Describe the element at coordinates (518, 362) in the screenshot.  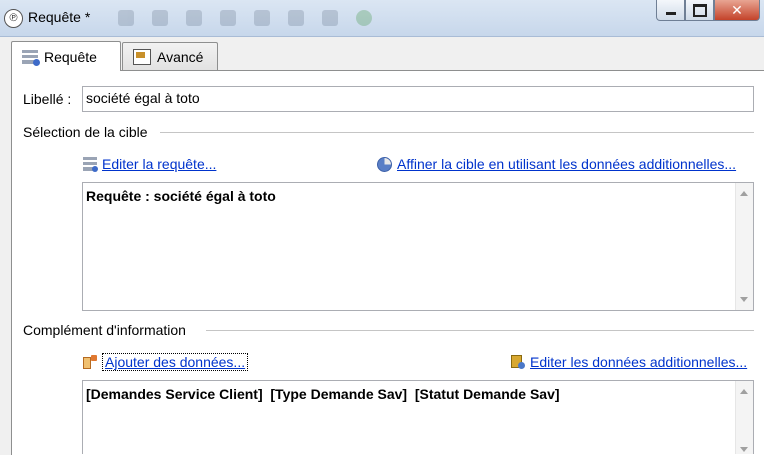
I see `edit-data-icon` at that location.